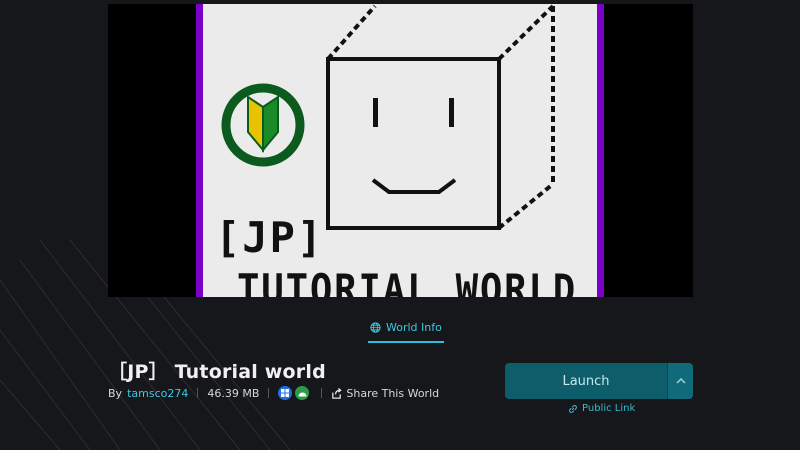 The image size is (800, 450). What do you see at coordinates (573, 408) in the screenshot?
I see `link-icon` at bounding box center [573, 408].